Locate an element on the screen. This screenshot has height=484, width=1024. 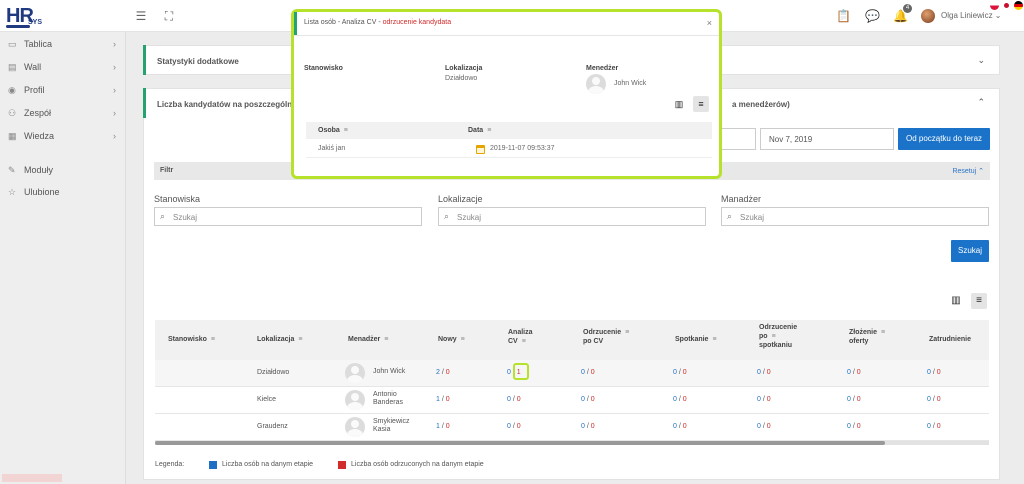
th-stanowisko: Stanowisko ≡ is located at coordinates (191, 339).